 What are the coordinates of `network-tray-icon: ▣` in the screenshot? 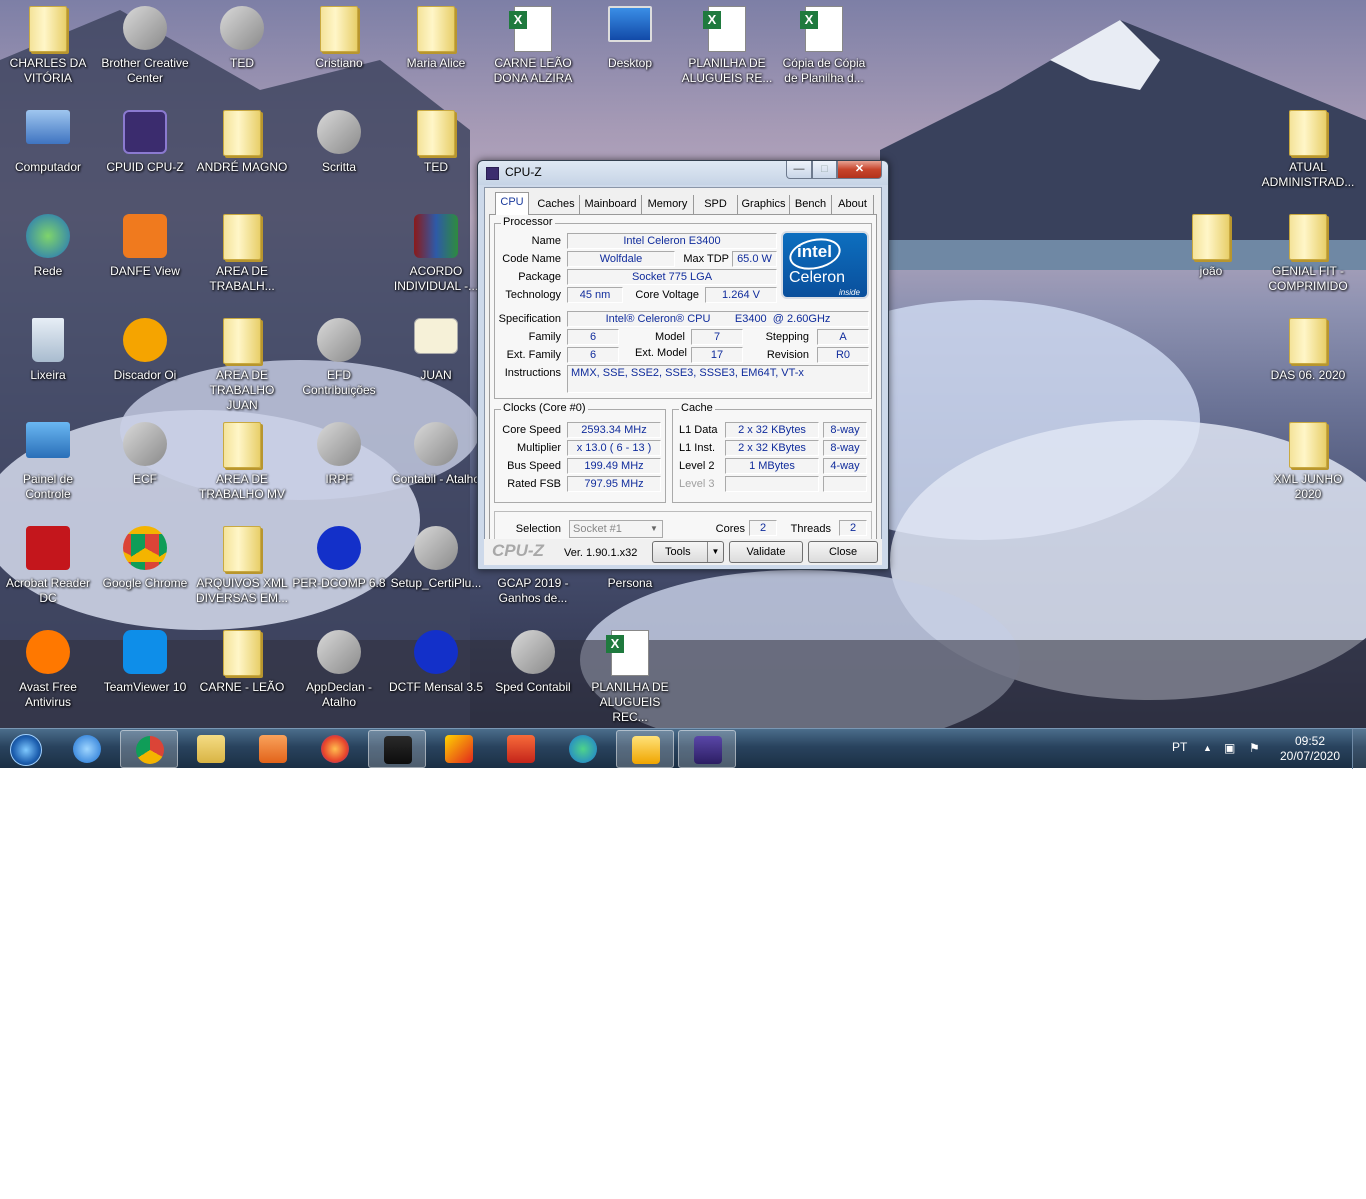 It's located at (1229, 748).